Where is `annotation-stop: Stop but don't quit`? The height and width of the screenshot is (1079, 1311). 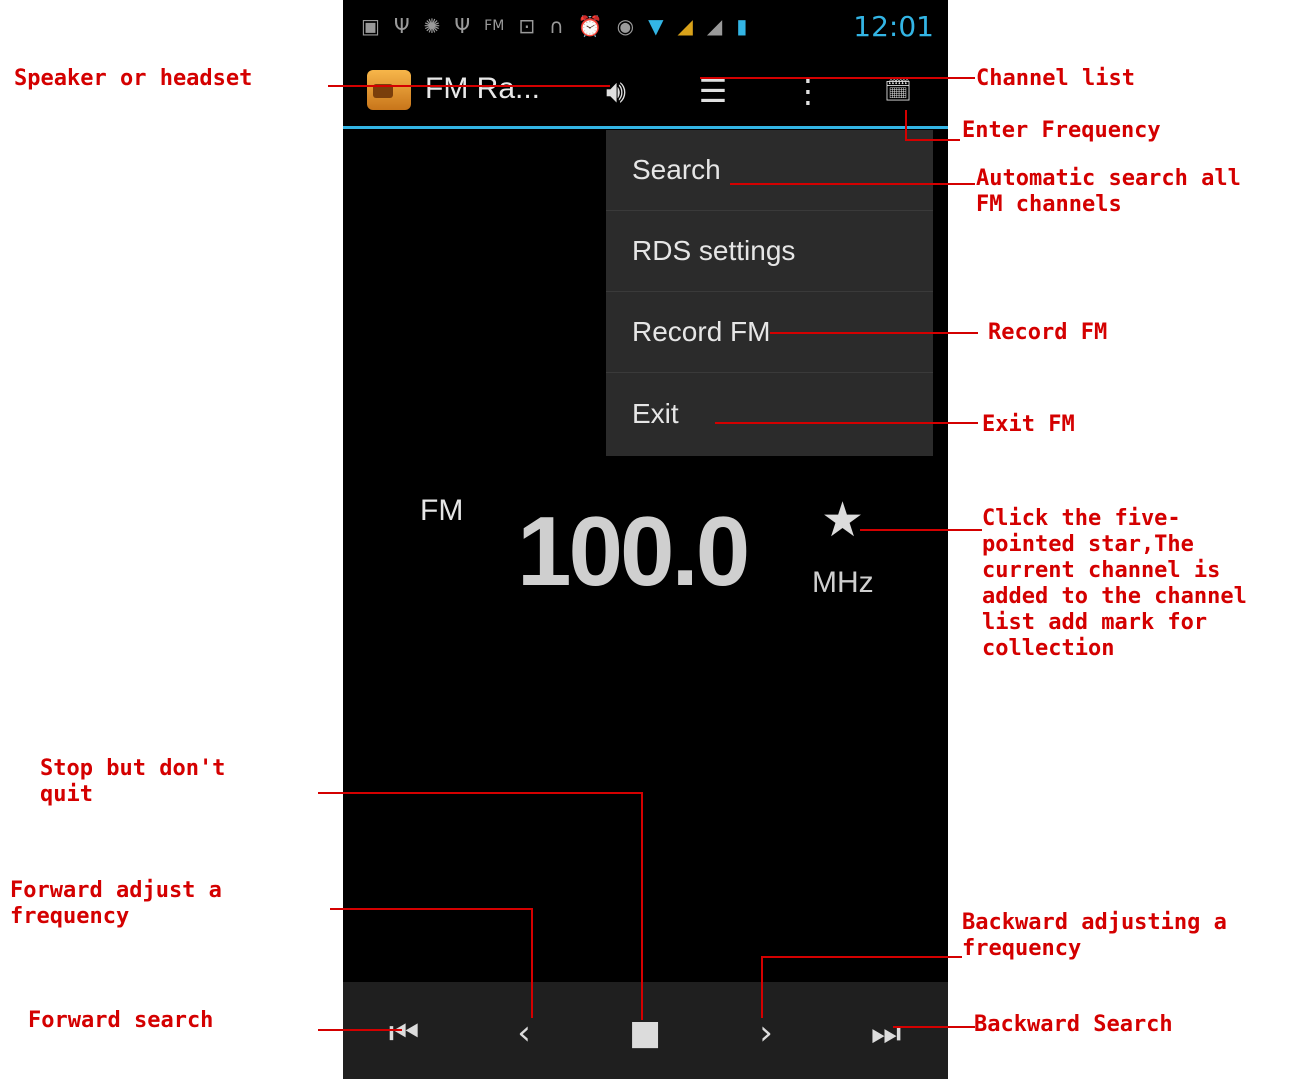
annotation-stop: Stop but don't quit is located at coordinates (133, 781).